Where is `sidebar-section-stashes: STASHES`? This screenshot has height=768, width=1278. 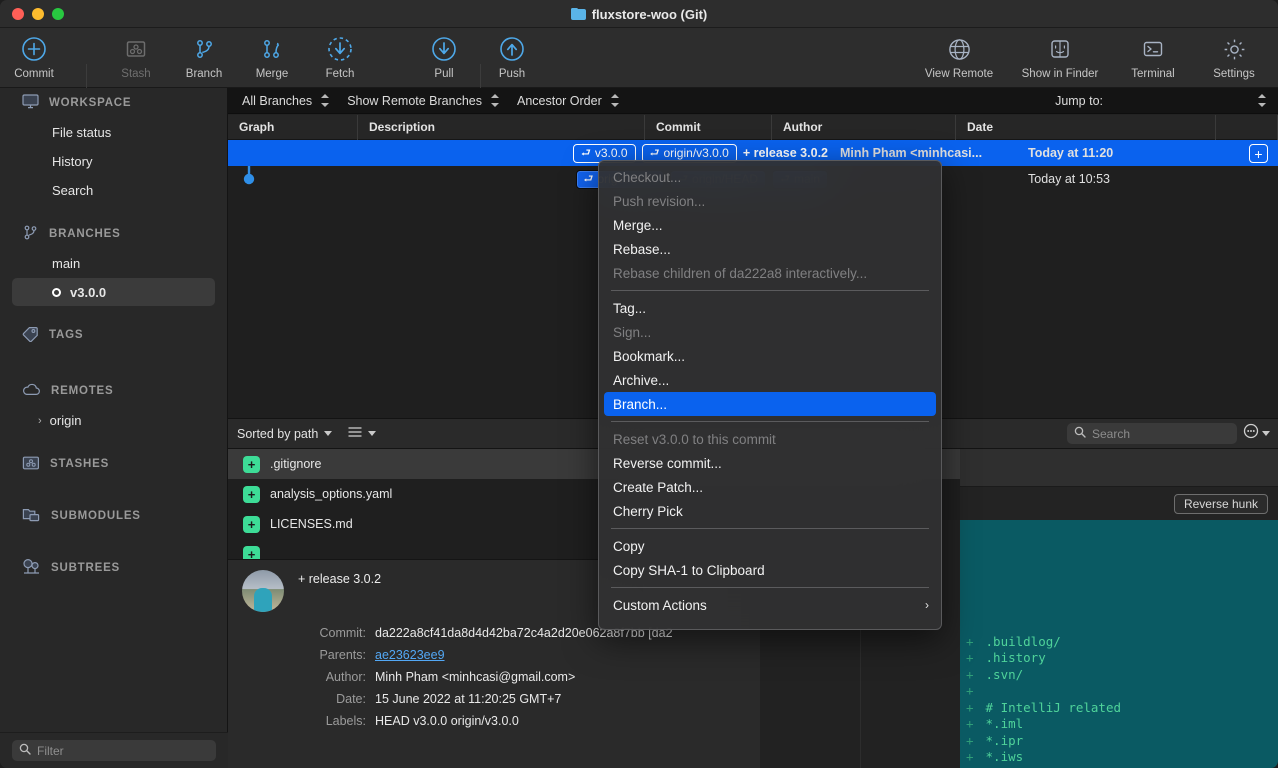
sidebar-section-stashes: STASHES is located at coordinates (113, 464).